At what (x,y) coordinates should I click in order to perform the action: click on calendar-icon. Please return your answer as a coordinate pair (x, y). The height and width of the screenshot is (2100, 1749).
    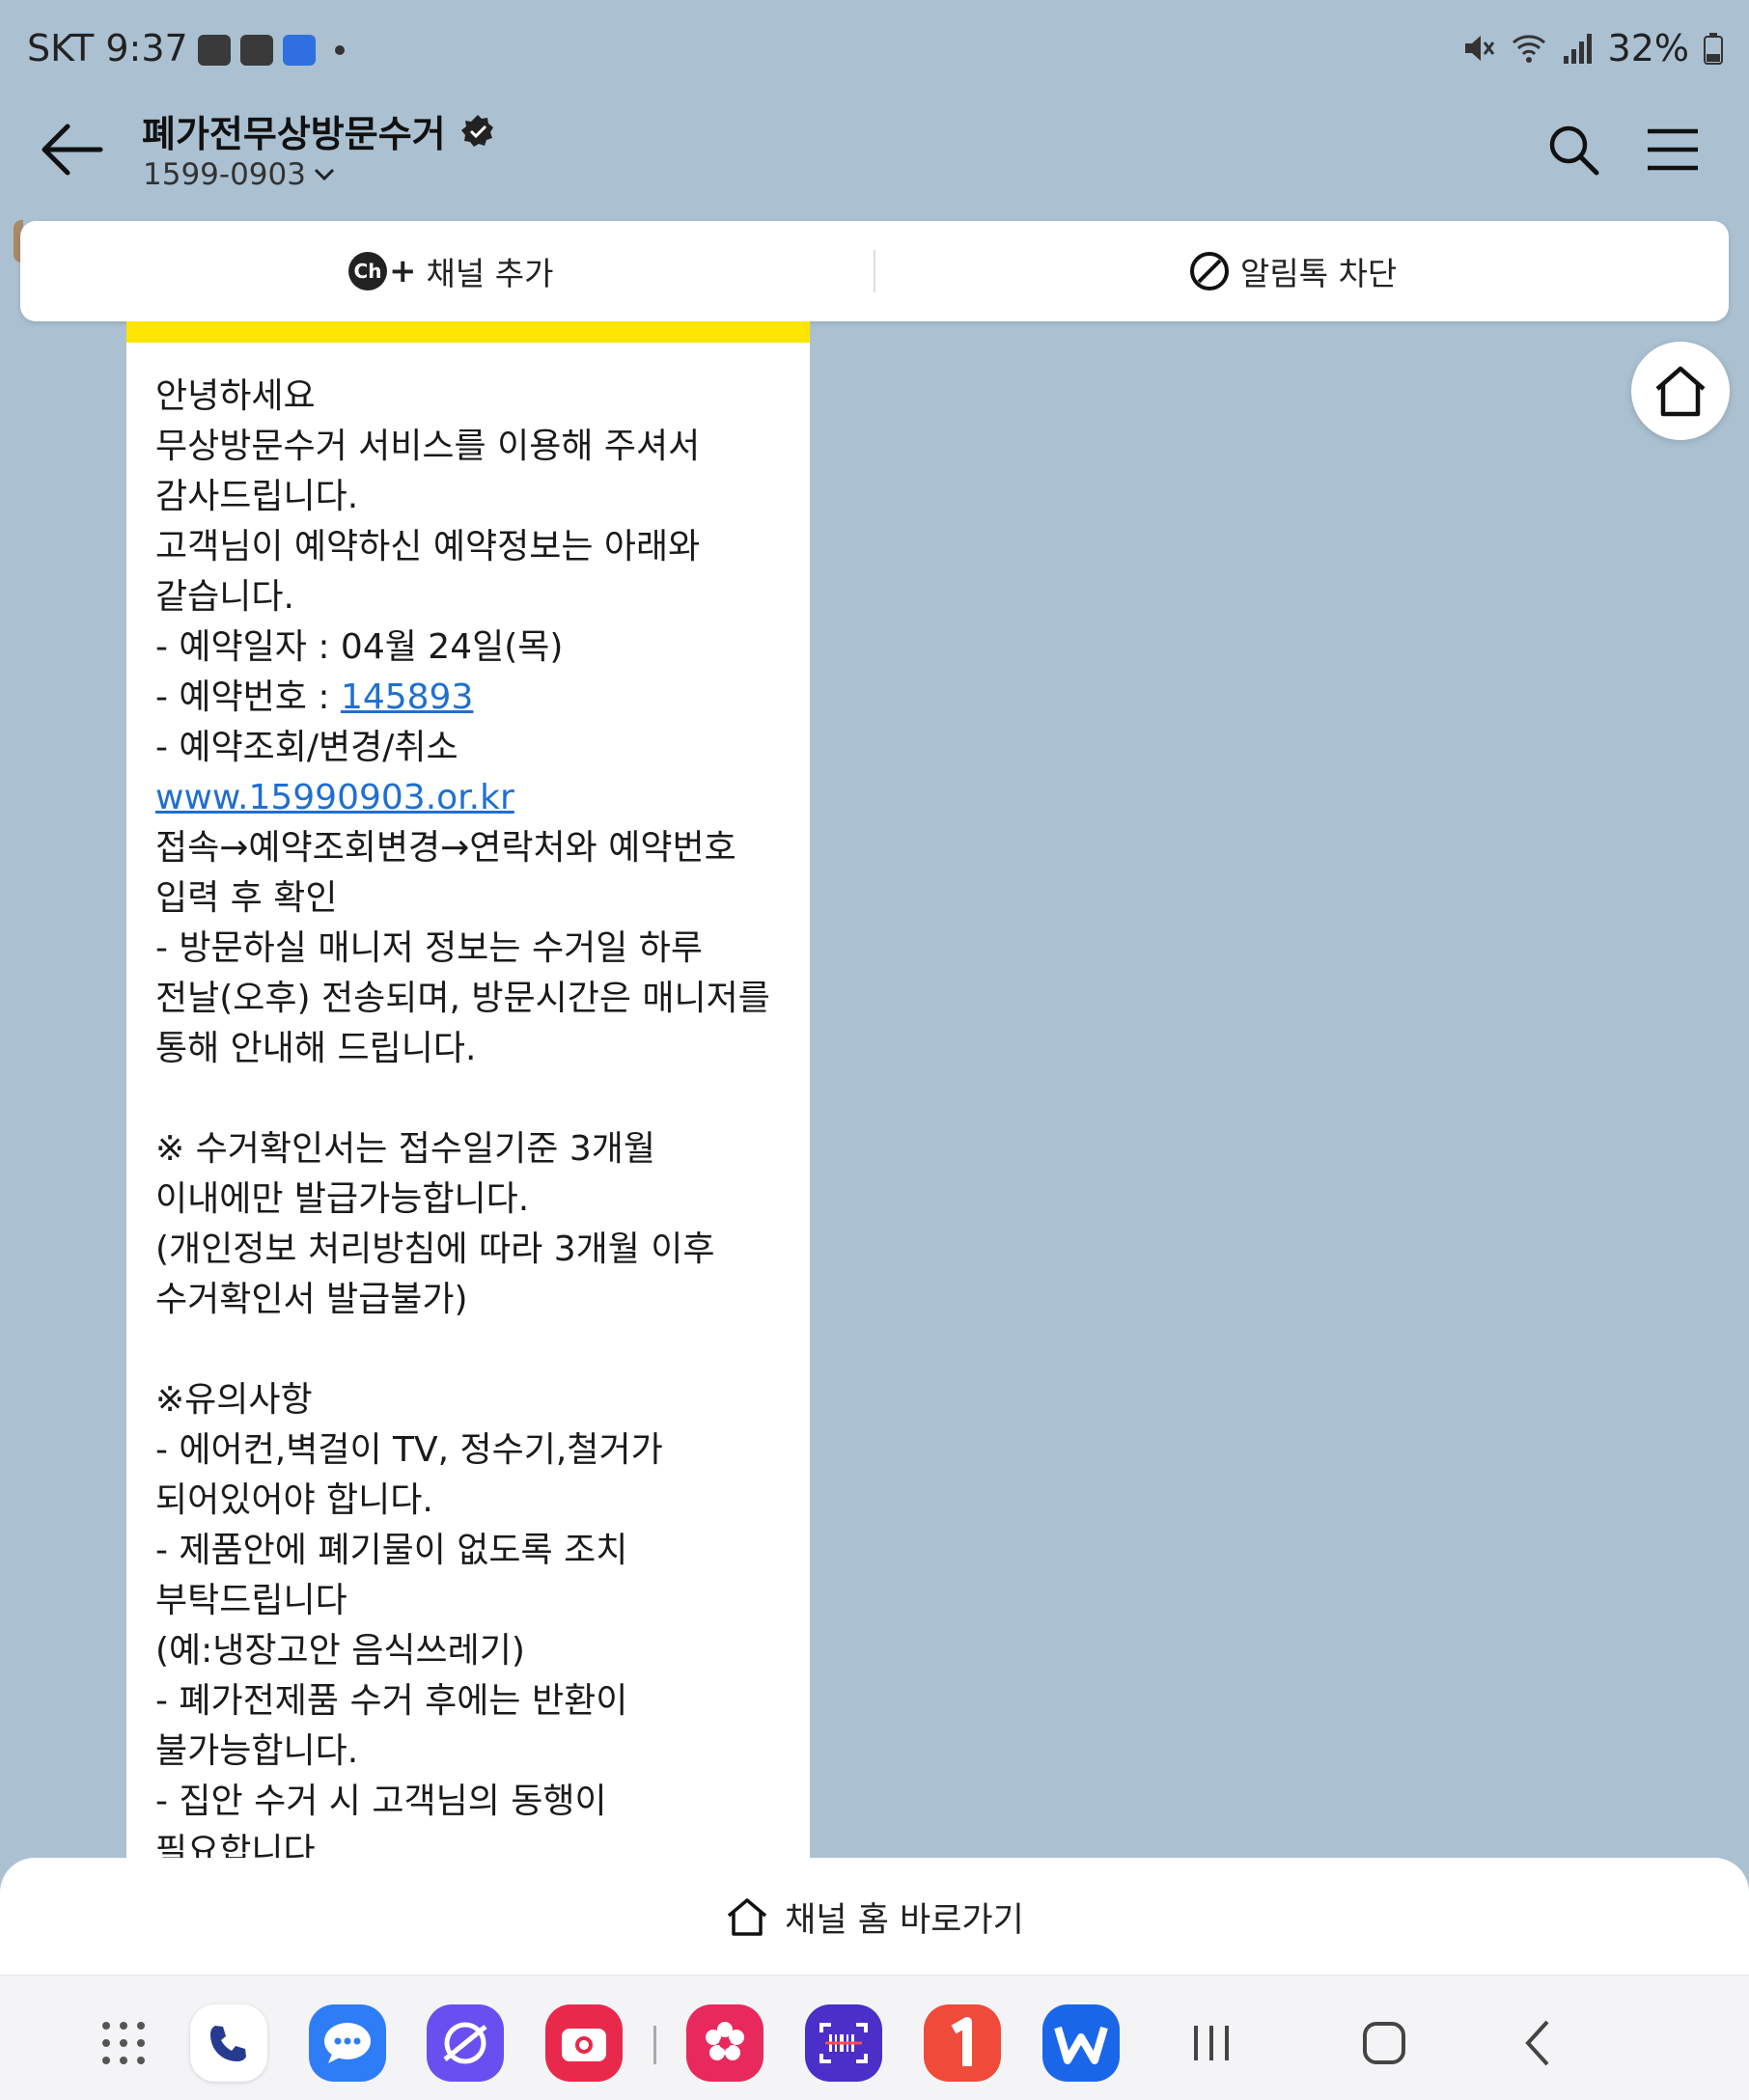
    Looking at the image, I should click on (256, 50).